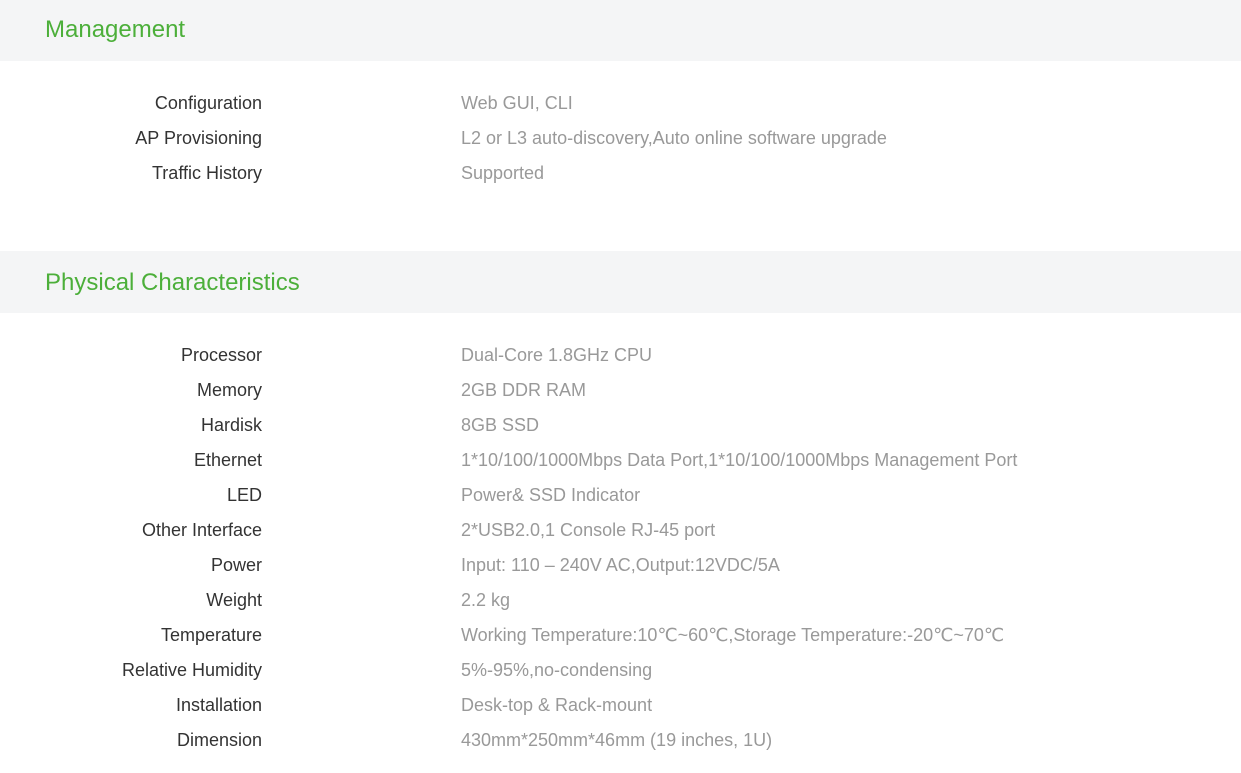  Describe the element at coordinates (500, 425) in the screenshot. I see `spec-value: 8GB SSD` at that location.